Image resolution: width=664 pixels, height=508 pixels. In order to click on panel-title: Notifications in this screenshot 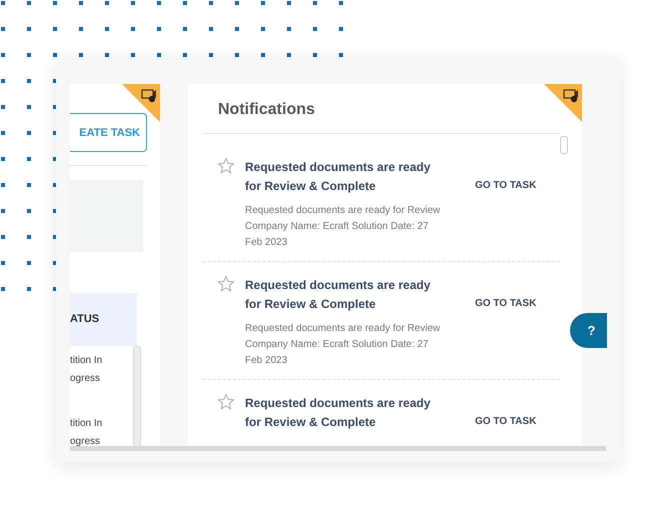, I will do `click(266, 110)`.